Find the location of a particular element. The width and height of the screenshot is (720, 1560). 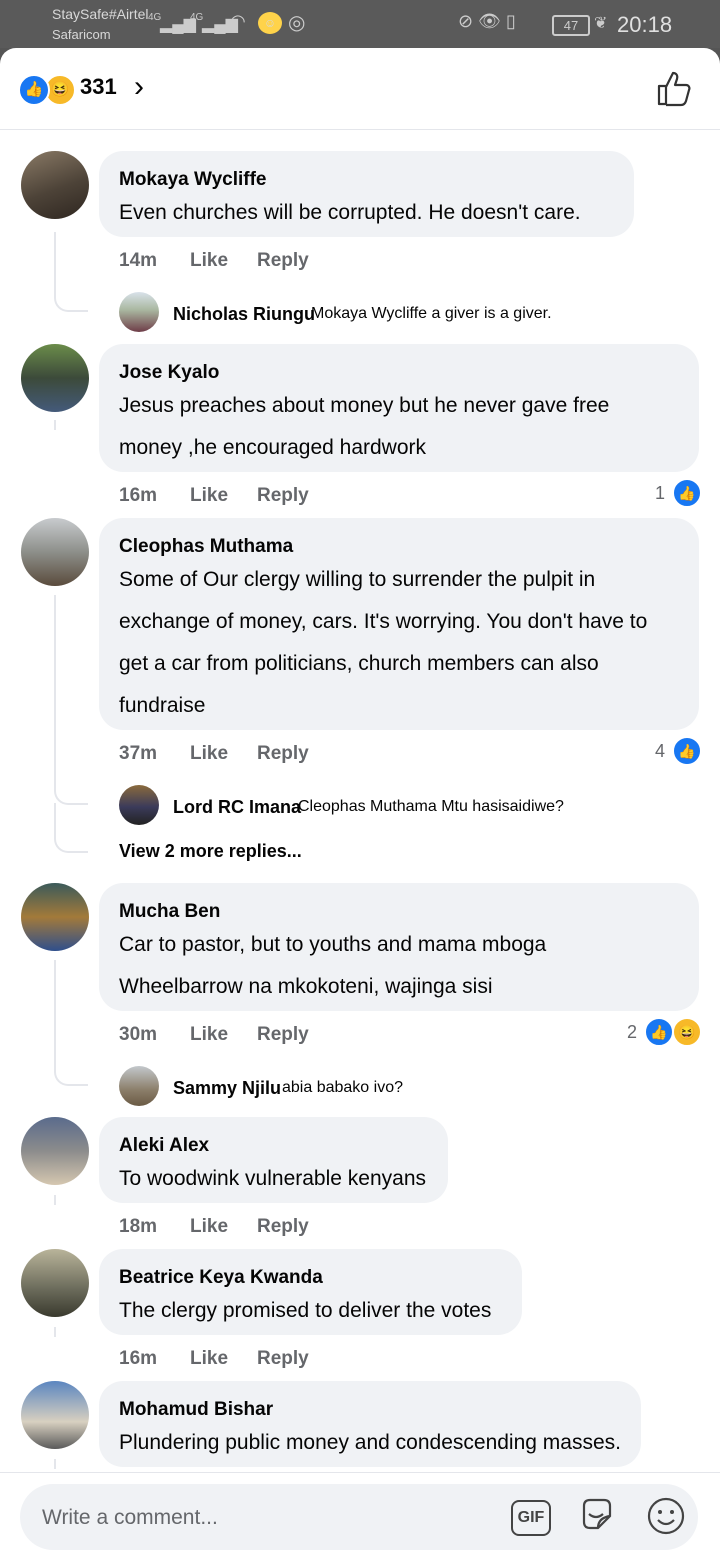

comment-composer: GIF is located at coordinates (360, 1516).